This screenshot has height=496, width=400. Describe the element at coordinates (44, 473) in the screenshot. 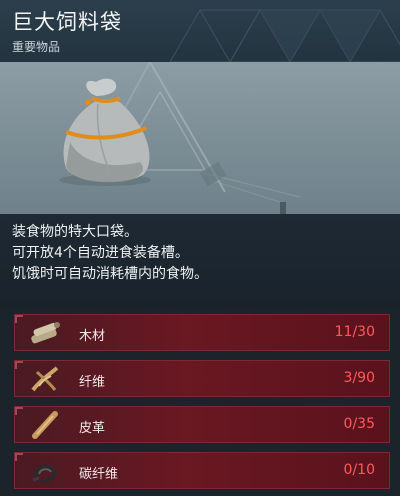

I see `carbon-fiber-icon` at that location.